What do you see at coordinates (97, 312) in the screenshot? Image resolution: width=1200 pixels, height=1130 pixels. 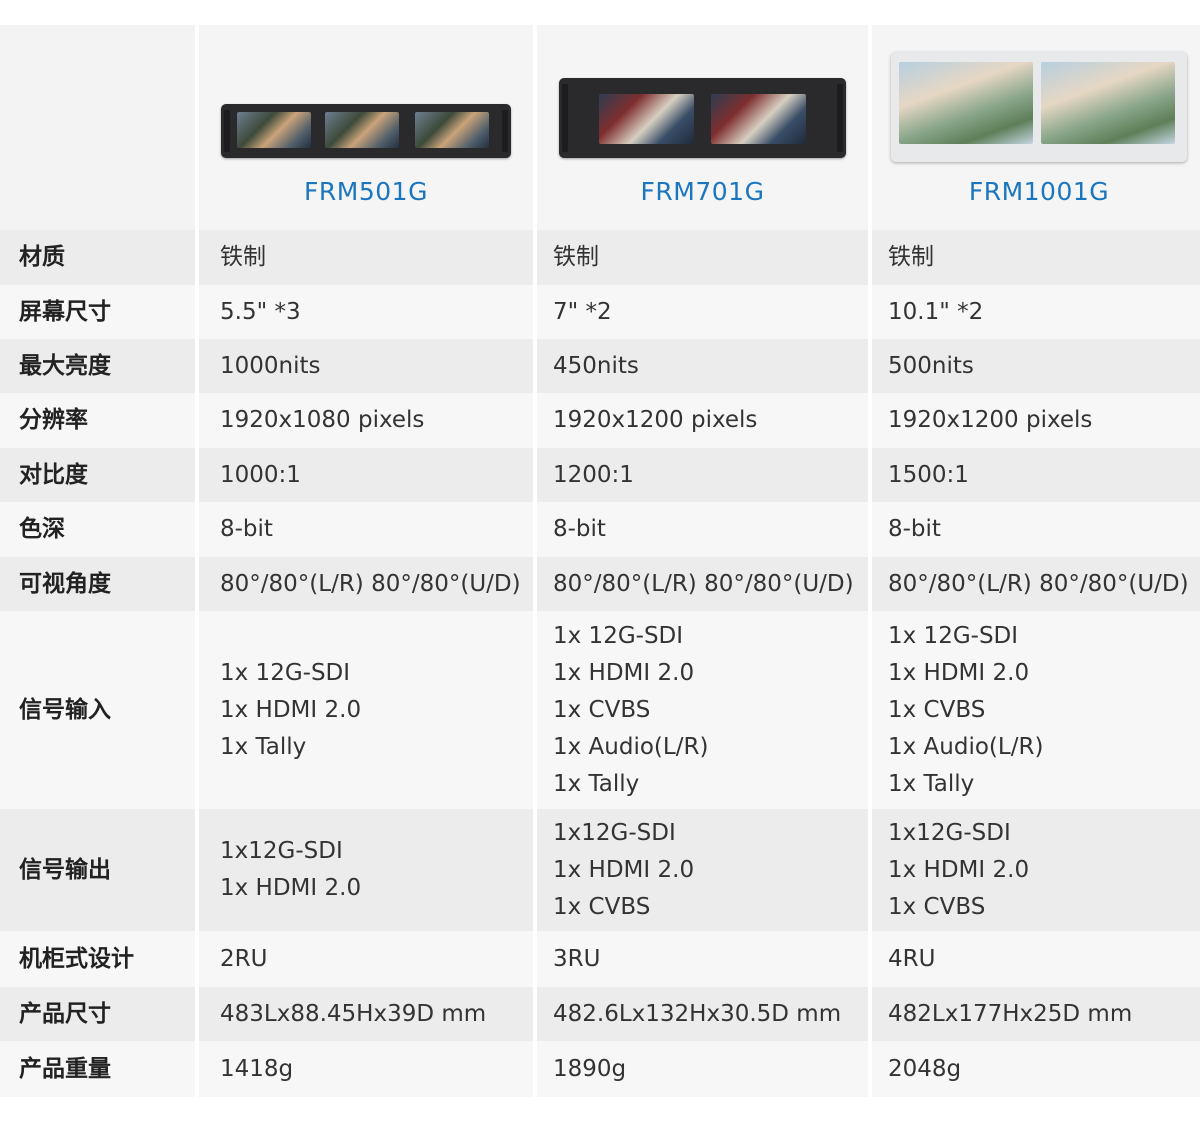 I see `spec-label: 屏幕尺寸` at bounding box center [97, 312].